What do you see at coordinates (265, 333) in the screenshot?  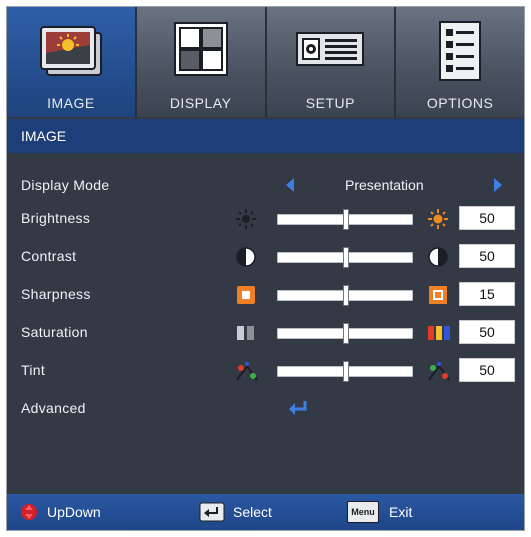 I see `saturation-row: Saturation 50` at bounding box center [265, 333].